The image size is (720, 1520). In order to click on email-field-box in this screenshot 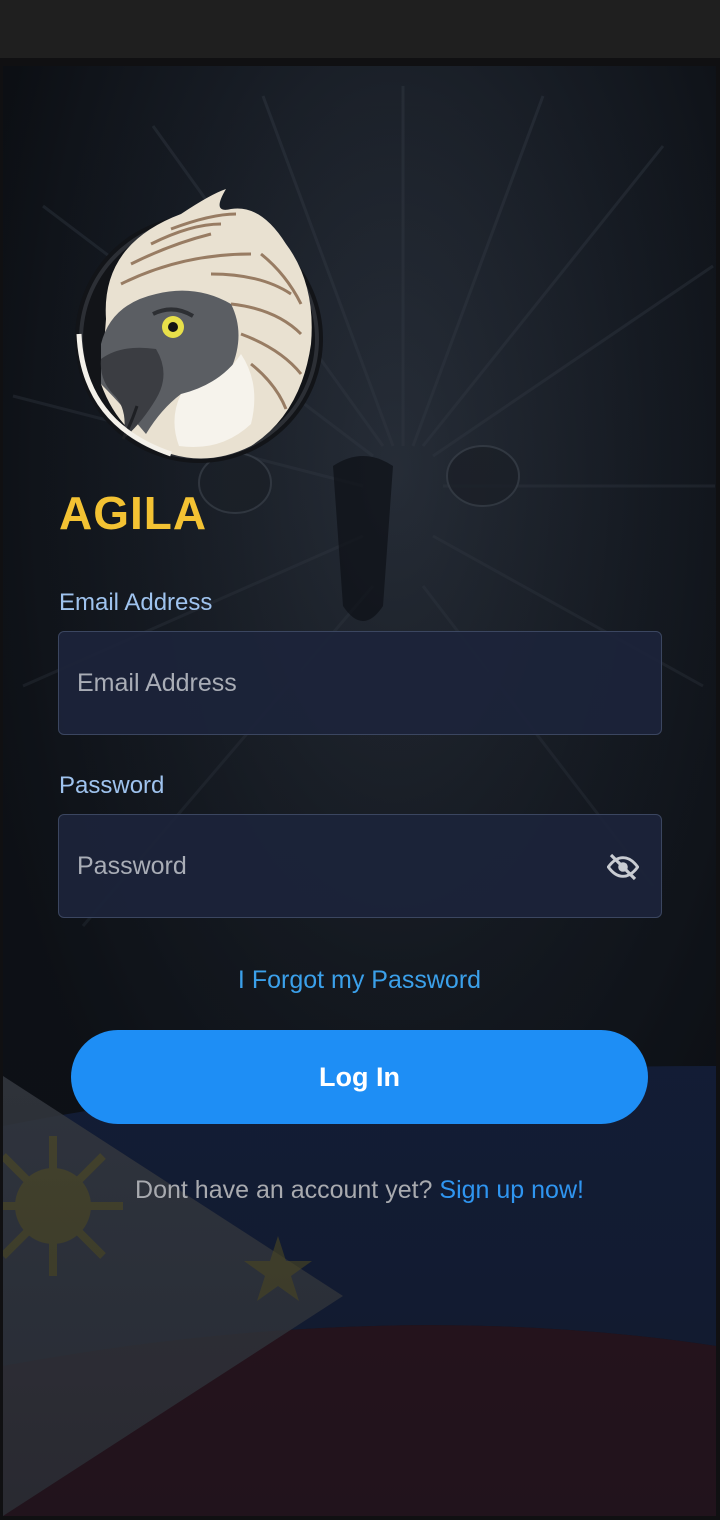, I will do `click(360, 683)`.